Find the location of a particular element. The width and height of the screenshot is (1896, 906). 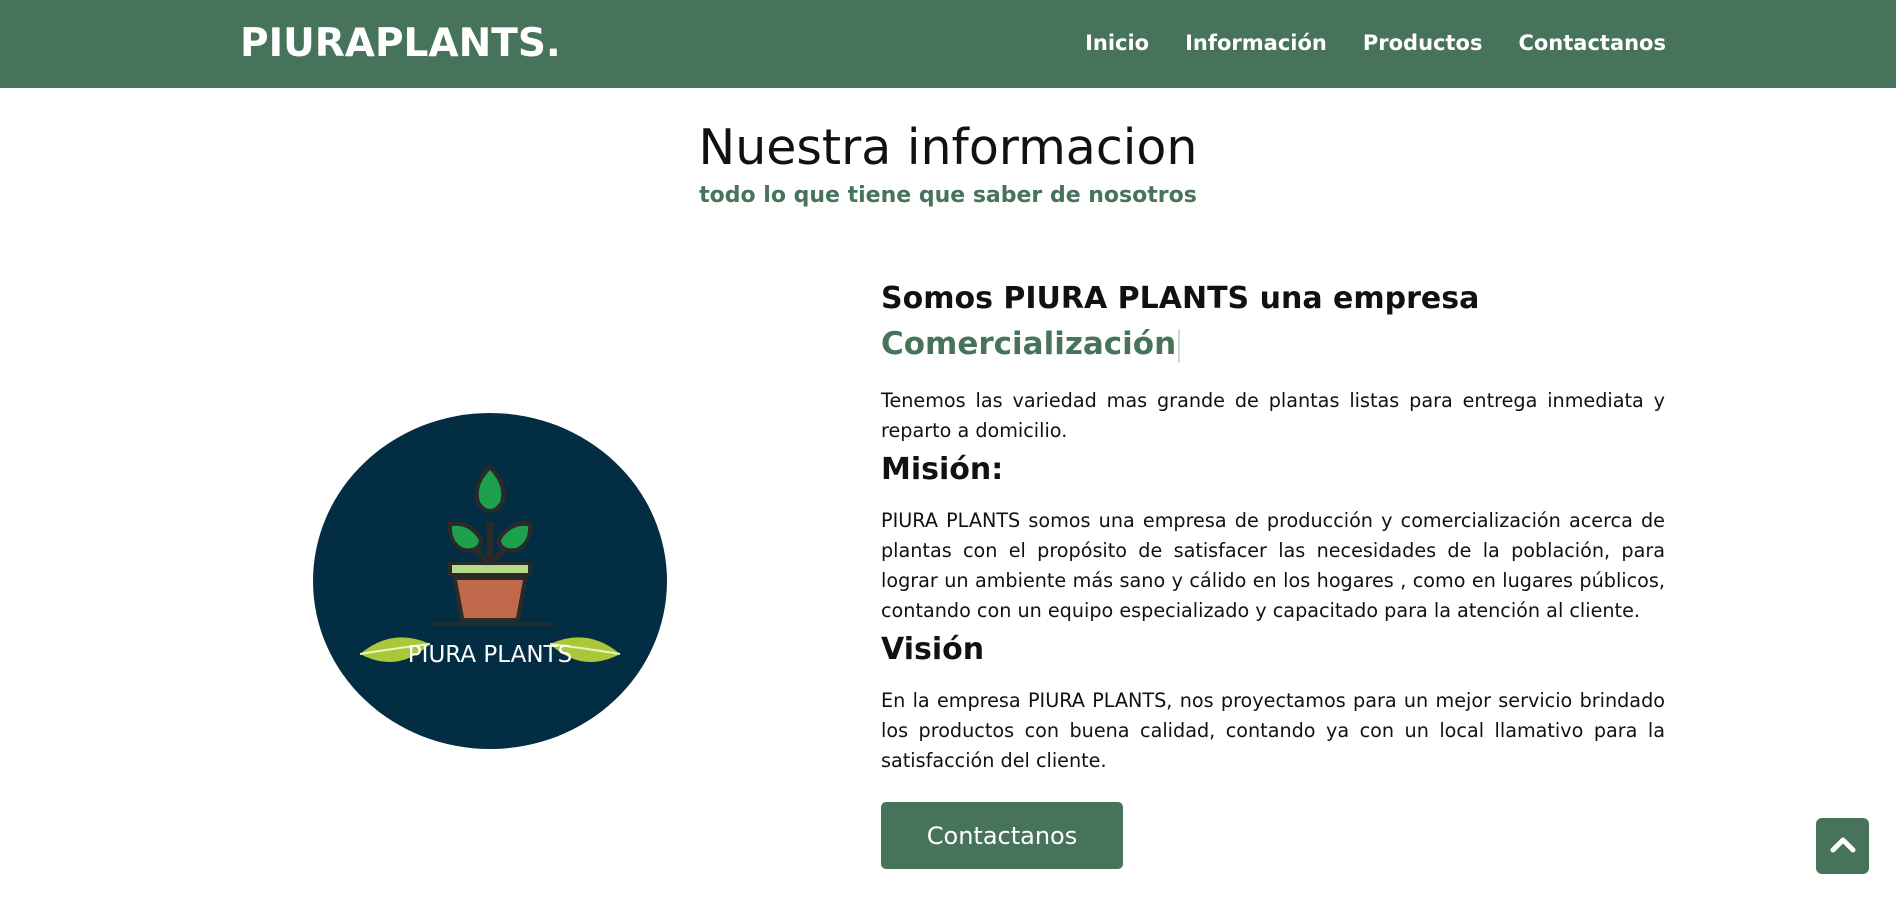

chevron-up-icon is located at coordinates (1842, 845).